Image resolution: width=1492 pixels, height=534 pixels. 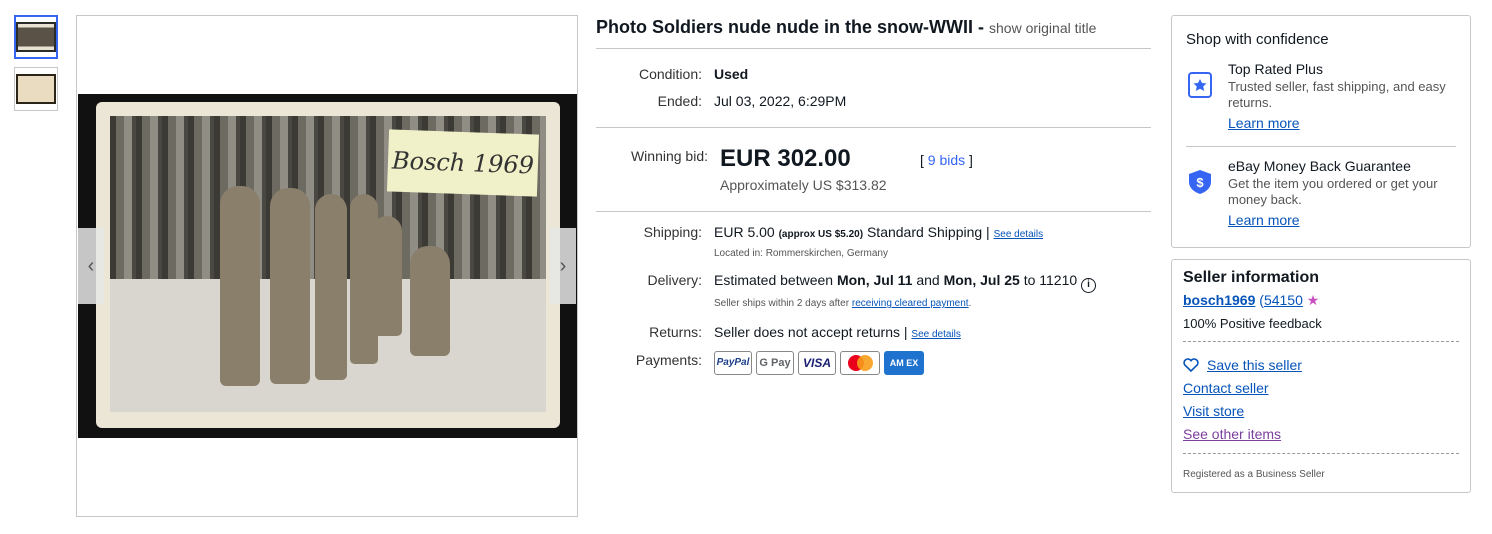 I want to click on bids-open: [, so click(x=922, y=160).